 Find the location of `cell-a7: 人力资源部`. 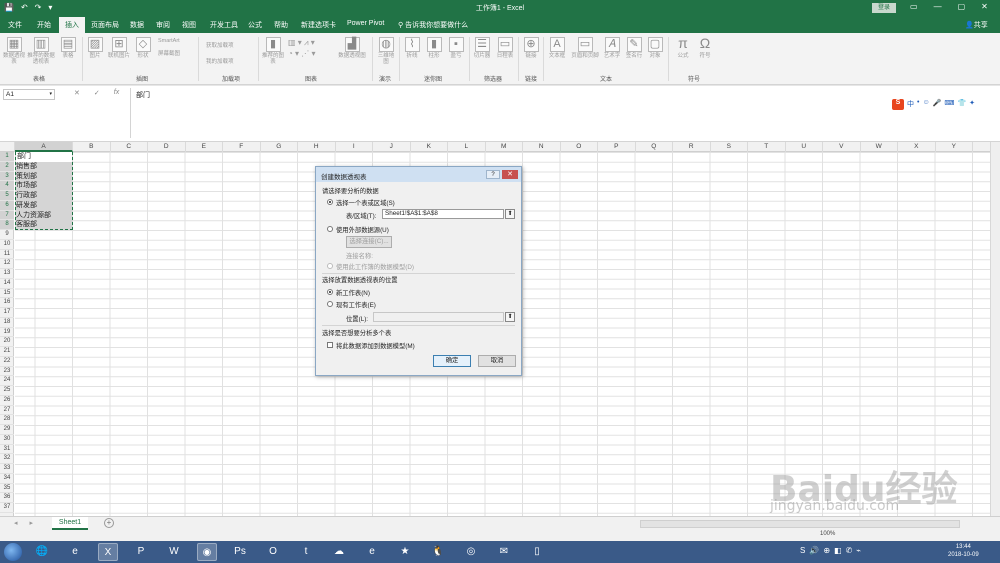

cell-a7: 人力资源部 is located at coordinates (33, 216).